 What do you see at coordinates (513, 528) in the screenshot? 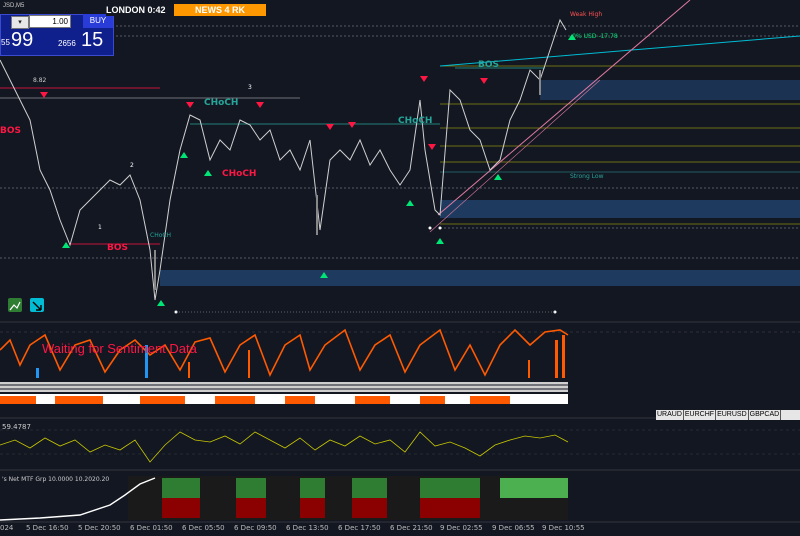
I see `x-axis-label: 9 Dec 06:55` at bounding box center [513, 528].